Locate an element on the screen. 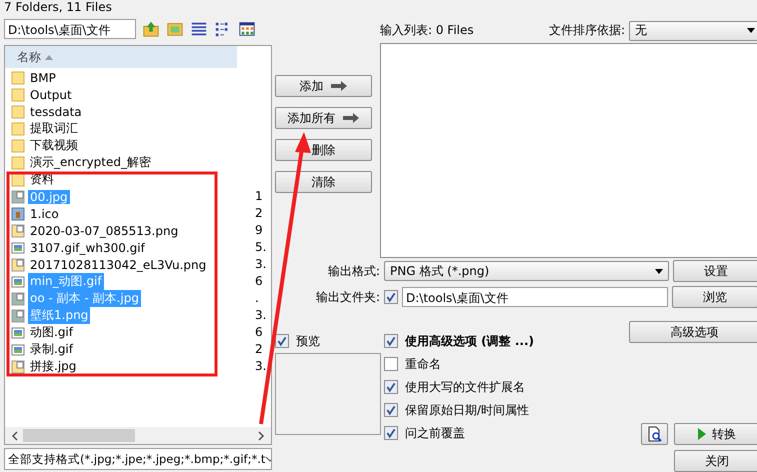  file-row: 壁纸1.png 3. is located at coordinates (138, 315).